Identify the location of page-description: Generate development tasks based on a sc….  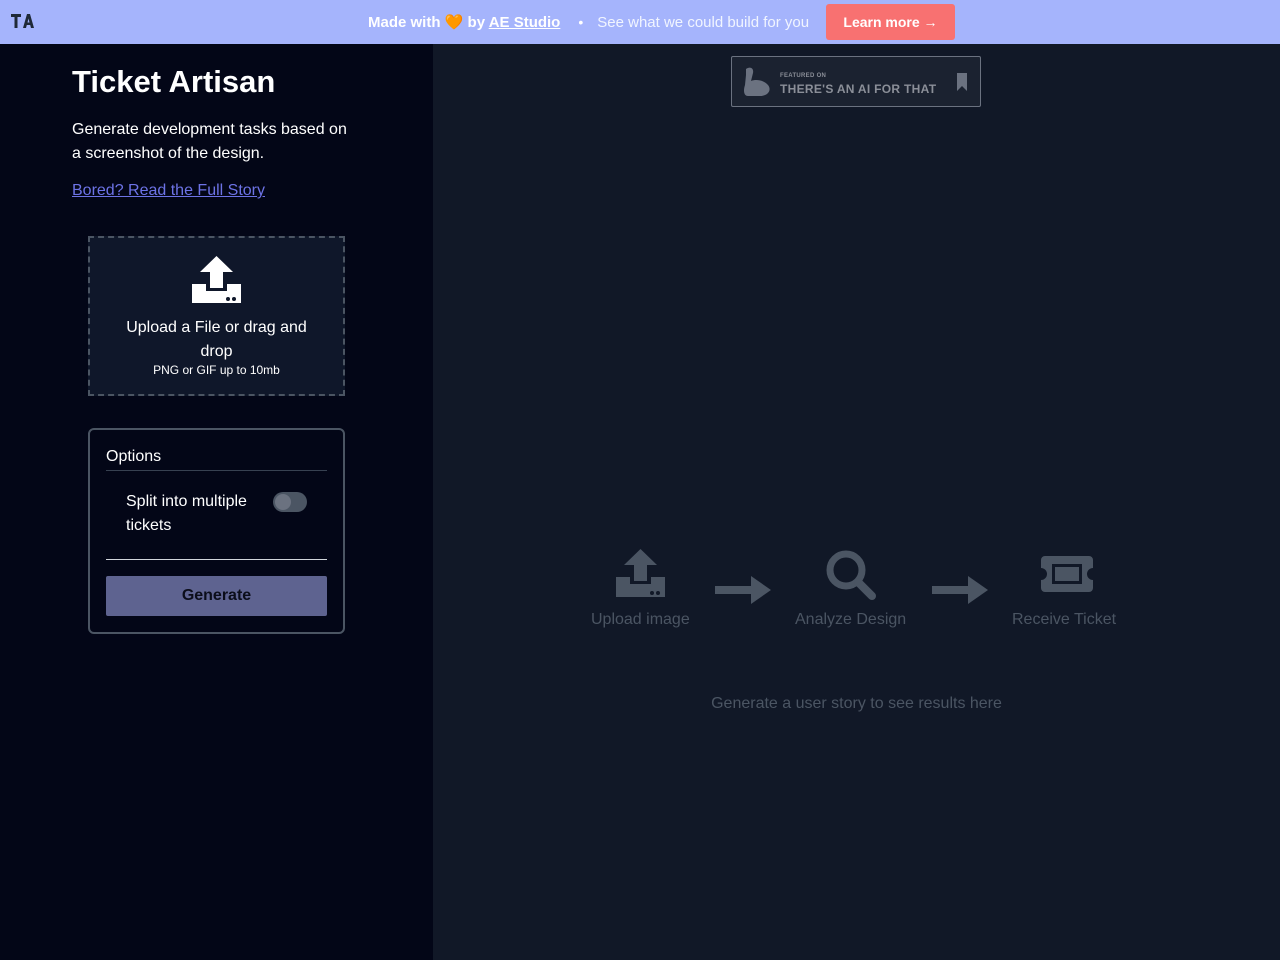
(209, 141).